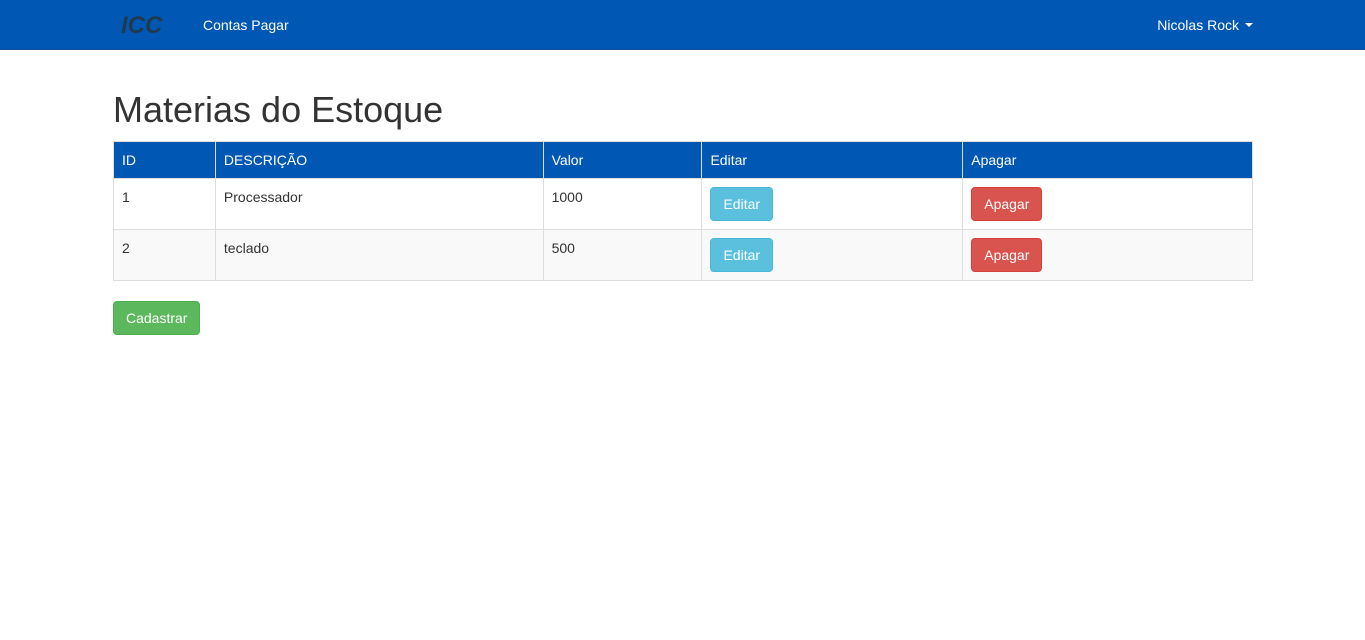 Image resolution: width=1365 pixels, height=640 pixels. Describe the element at coordinates (1249, 25) in the screenshot. I see `caret-down-icon` at that location.